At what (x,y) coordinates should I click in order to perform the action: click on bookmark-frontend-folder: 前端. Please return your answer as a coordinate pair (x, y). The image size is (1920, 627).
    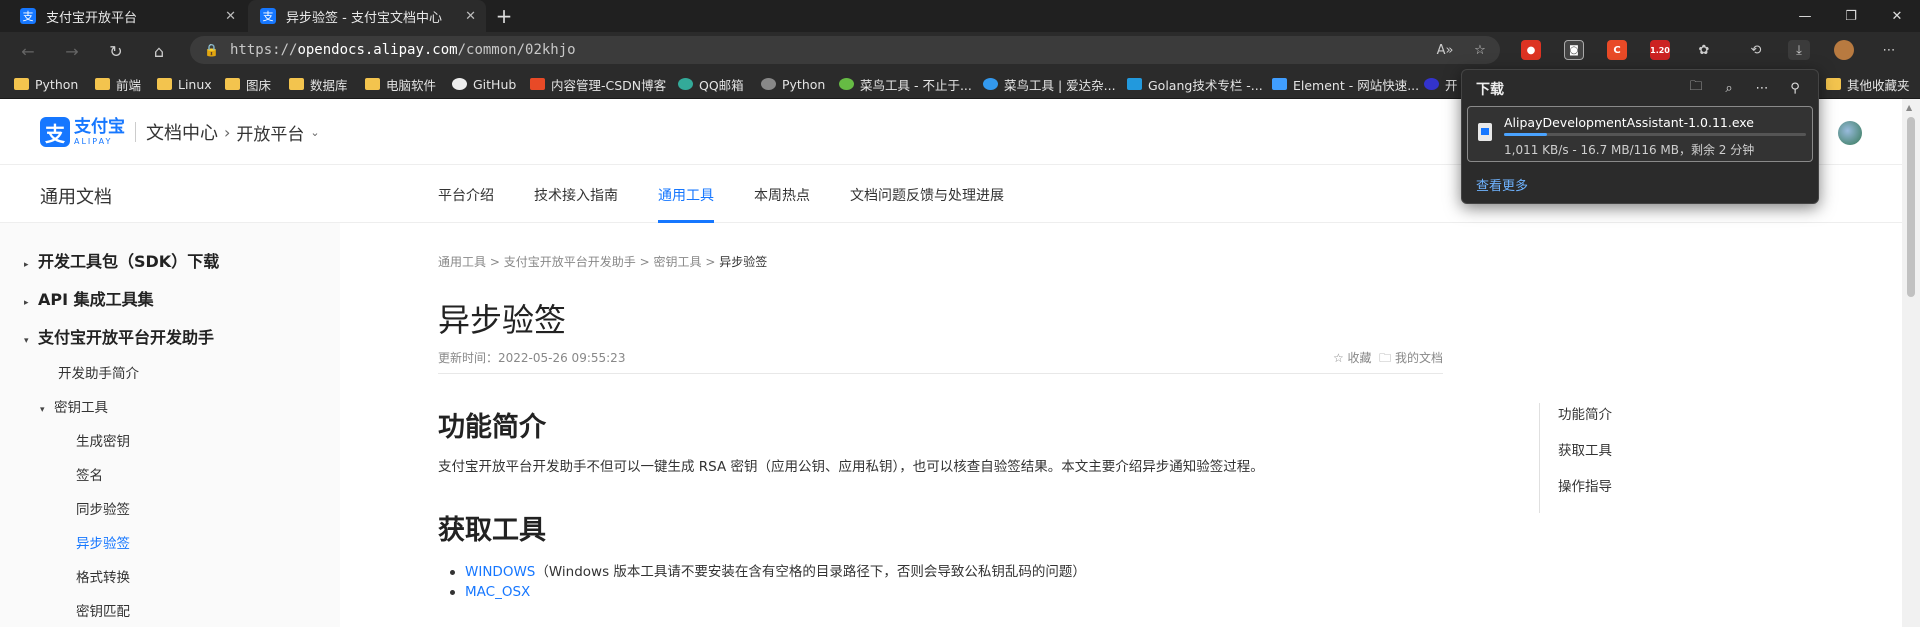
    Looking at the image, I should click on (118, 84).